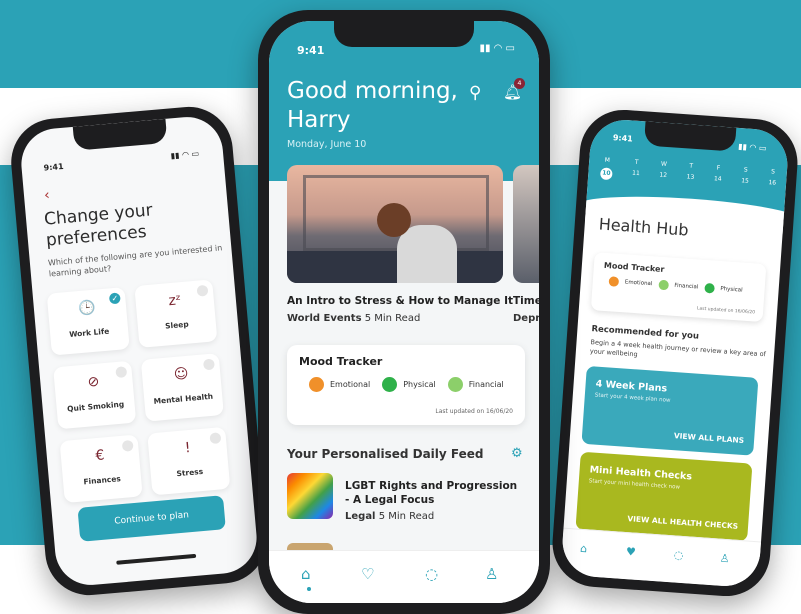 Image resolution: width=801 pixels, height=614 pixels. What do you see at coordinates (372, 105) in the screenshot?
I see `greeting-title: Good morning, Harry` at bounding box center [372, 105].